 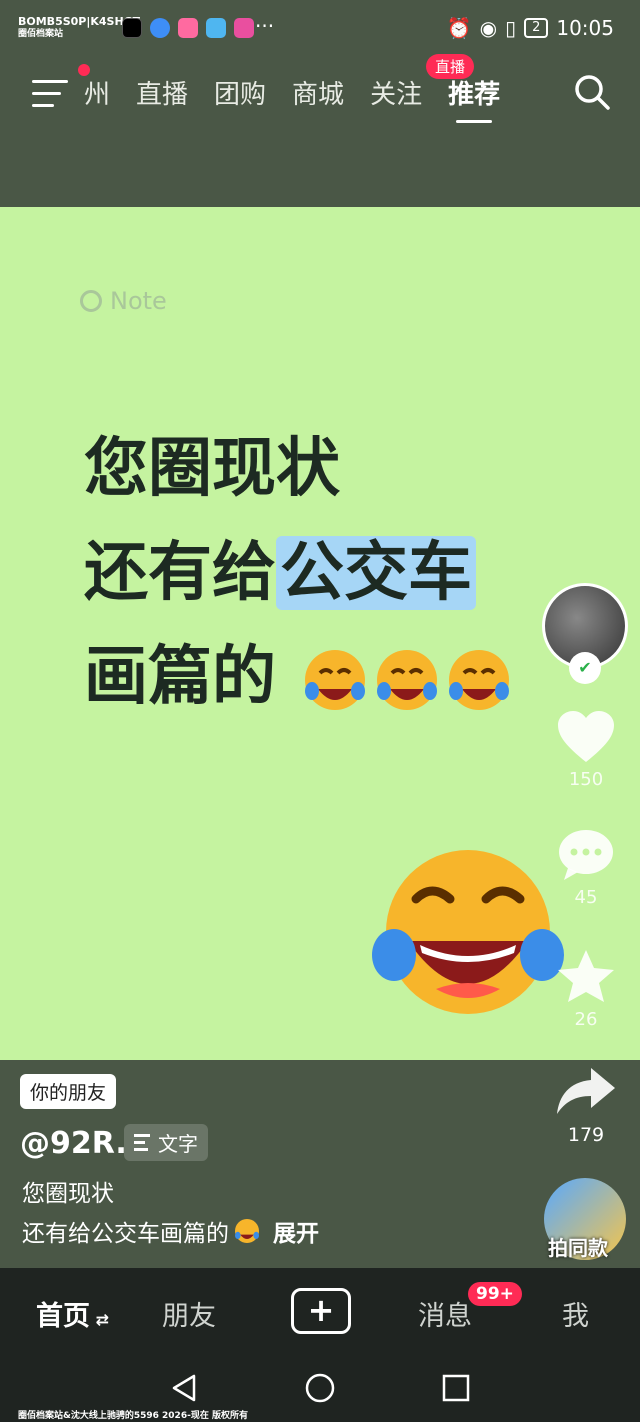 I want to click on follow-check-icon: ✔, so click(x=585, y=668).